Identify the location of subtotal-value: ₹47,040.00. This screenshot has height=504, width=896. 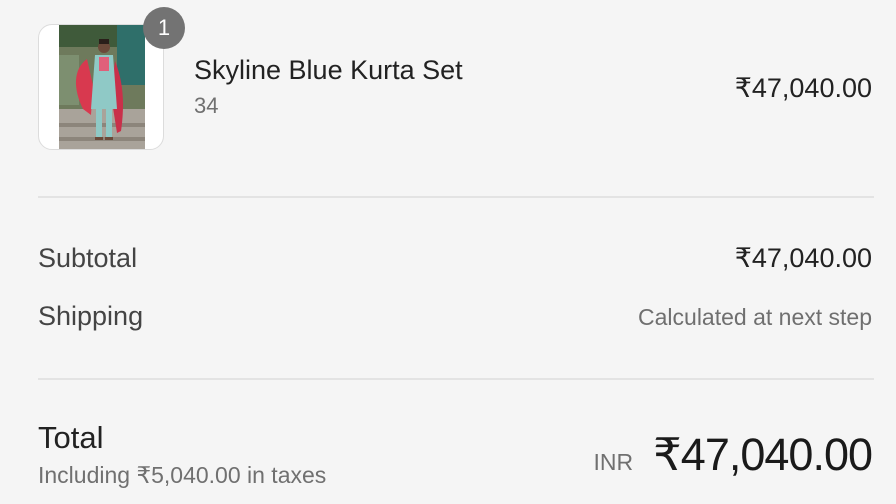
(803, 258).